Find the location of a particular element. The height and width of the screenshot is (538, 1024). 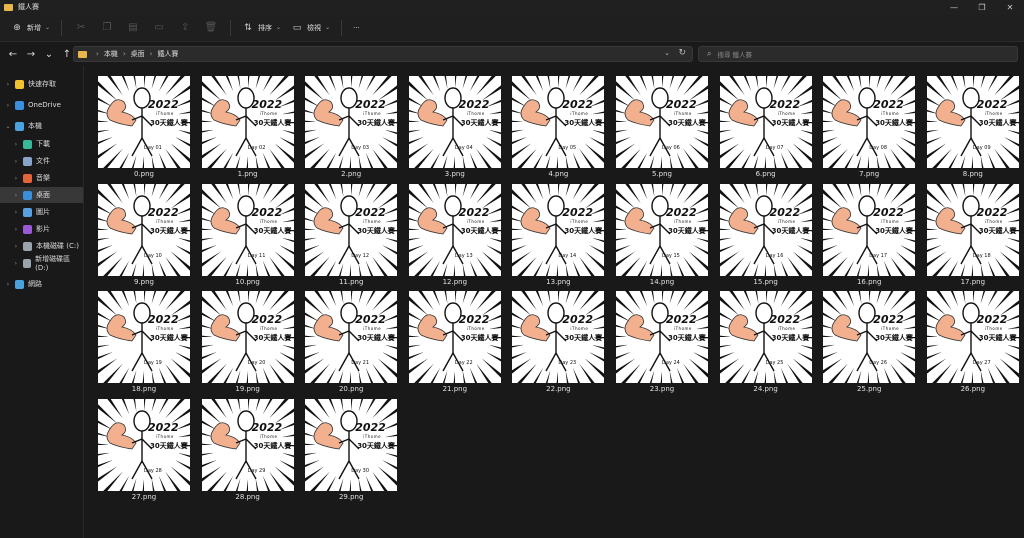

file-item: 2022 iThome 30天鐵人賽 Day 03 2.png is located at coordinates (351, 130).